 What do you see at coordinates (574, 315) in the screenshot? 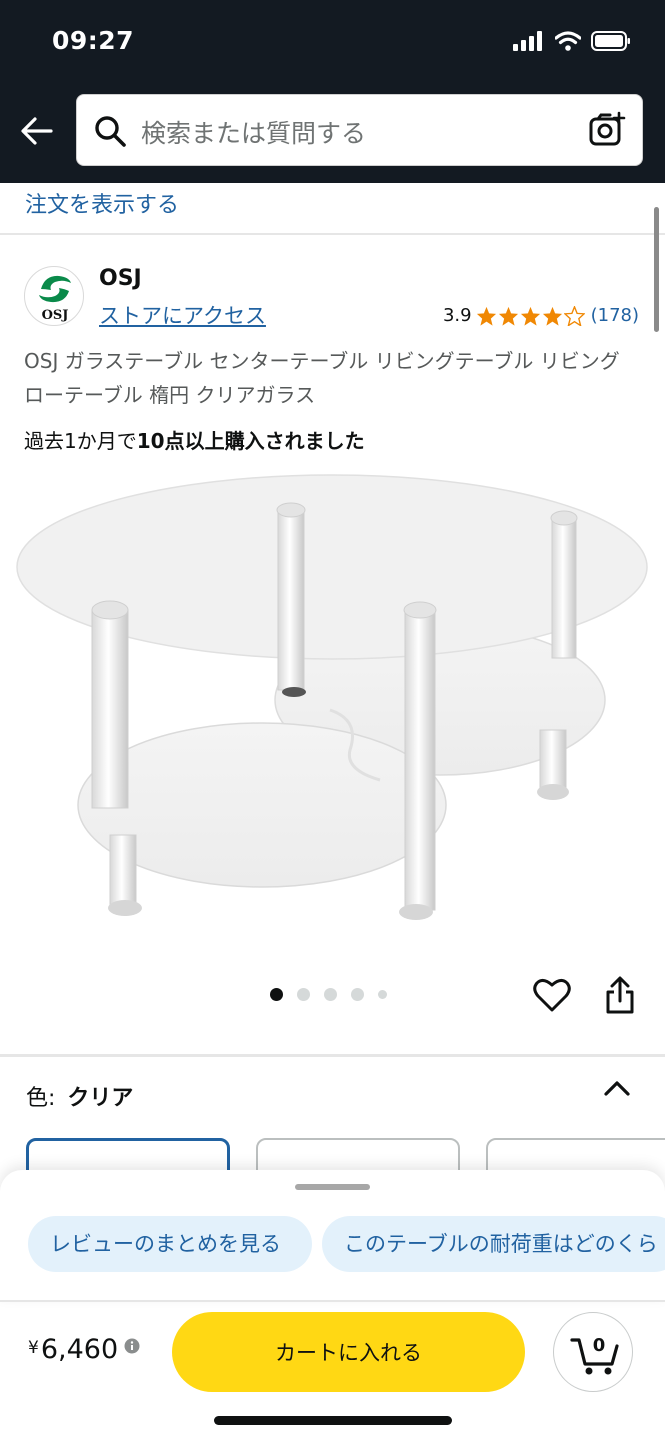
I see `star-outline-icon` at bounding box center [574, 315].